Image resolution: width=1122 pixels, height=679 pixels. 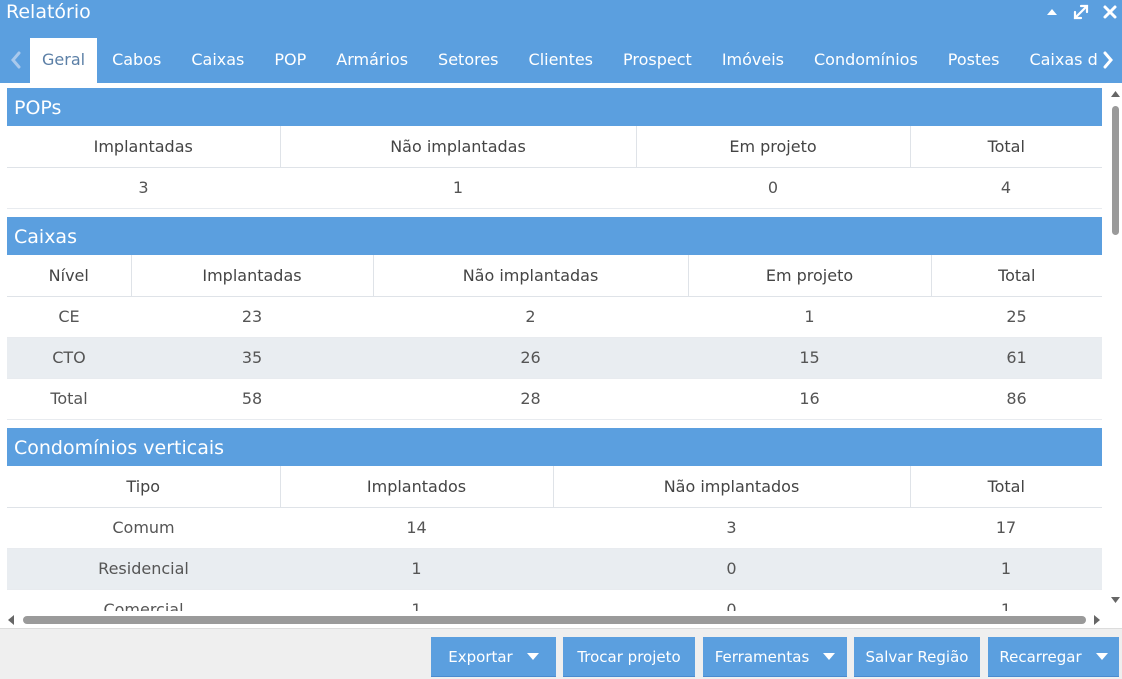 What do you see at coordinates (1115, 347) in the screenshot?
I see `vertical-scrollbar` at bounding box center [1115, 347].